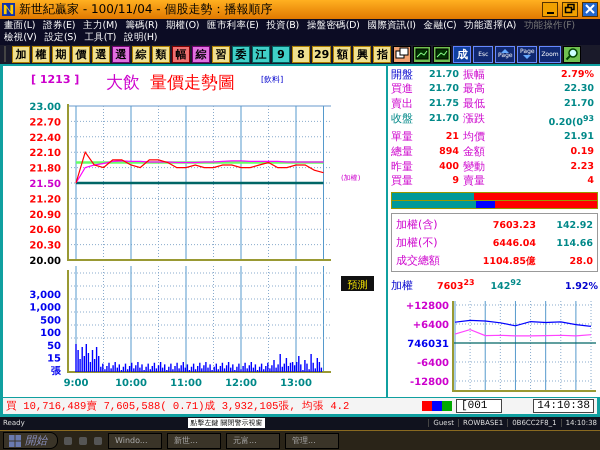 This screenshot has width=600, height=450. Describe the element at coordinates (45, 153) in the screenshot. I see `price-axis-label: 22.10` at that location.